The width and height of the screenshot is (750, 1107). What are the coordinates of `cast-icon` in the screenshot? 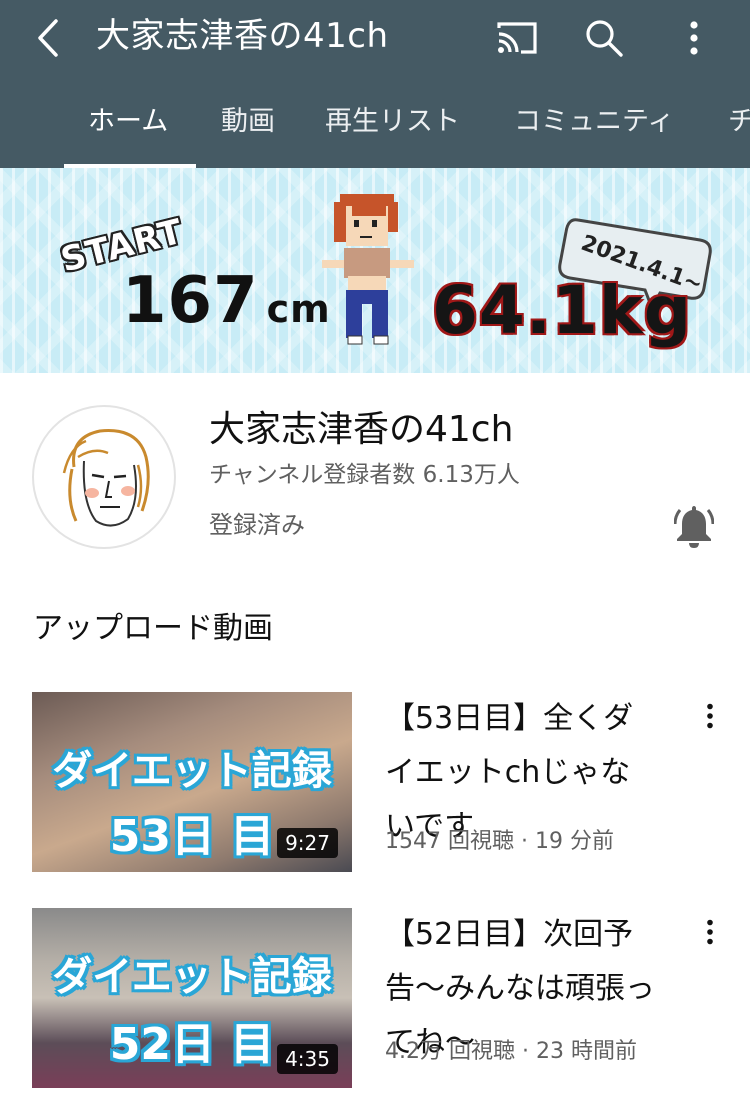 It's located at (517, 38).